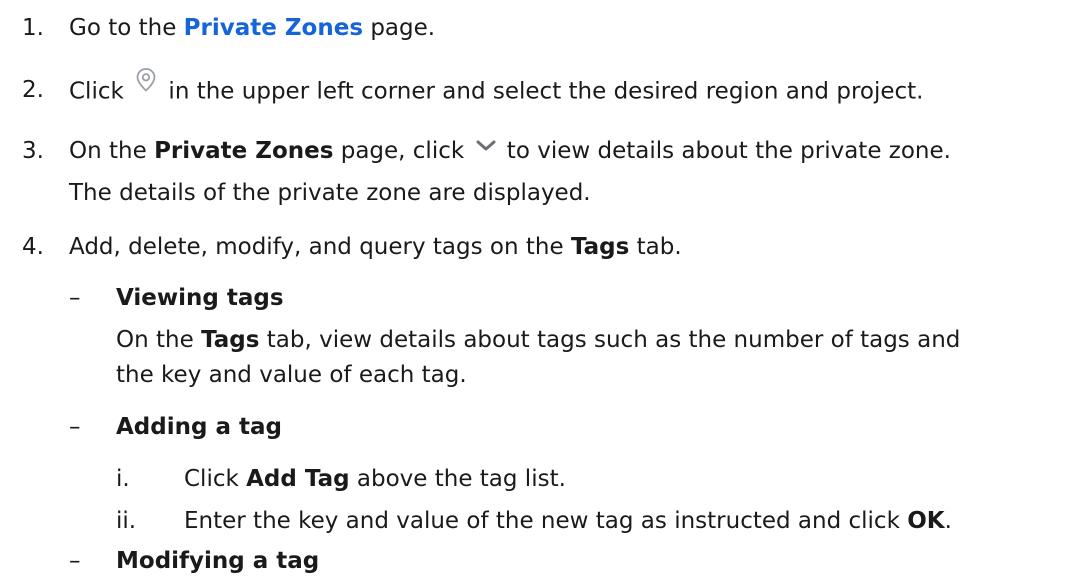 This screenshot has height=576, width=1066. I want to click on roman-step-pre: Click, so click(215, 479).